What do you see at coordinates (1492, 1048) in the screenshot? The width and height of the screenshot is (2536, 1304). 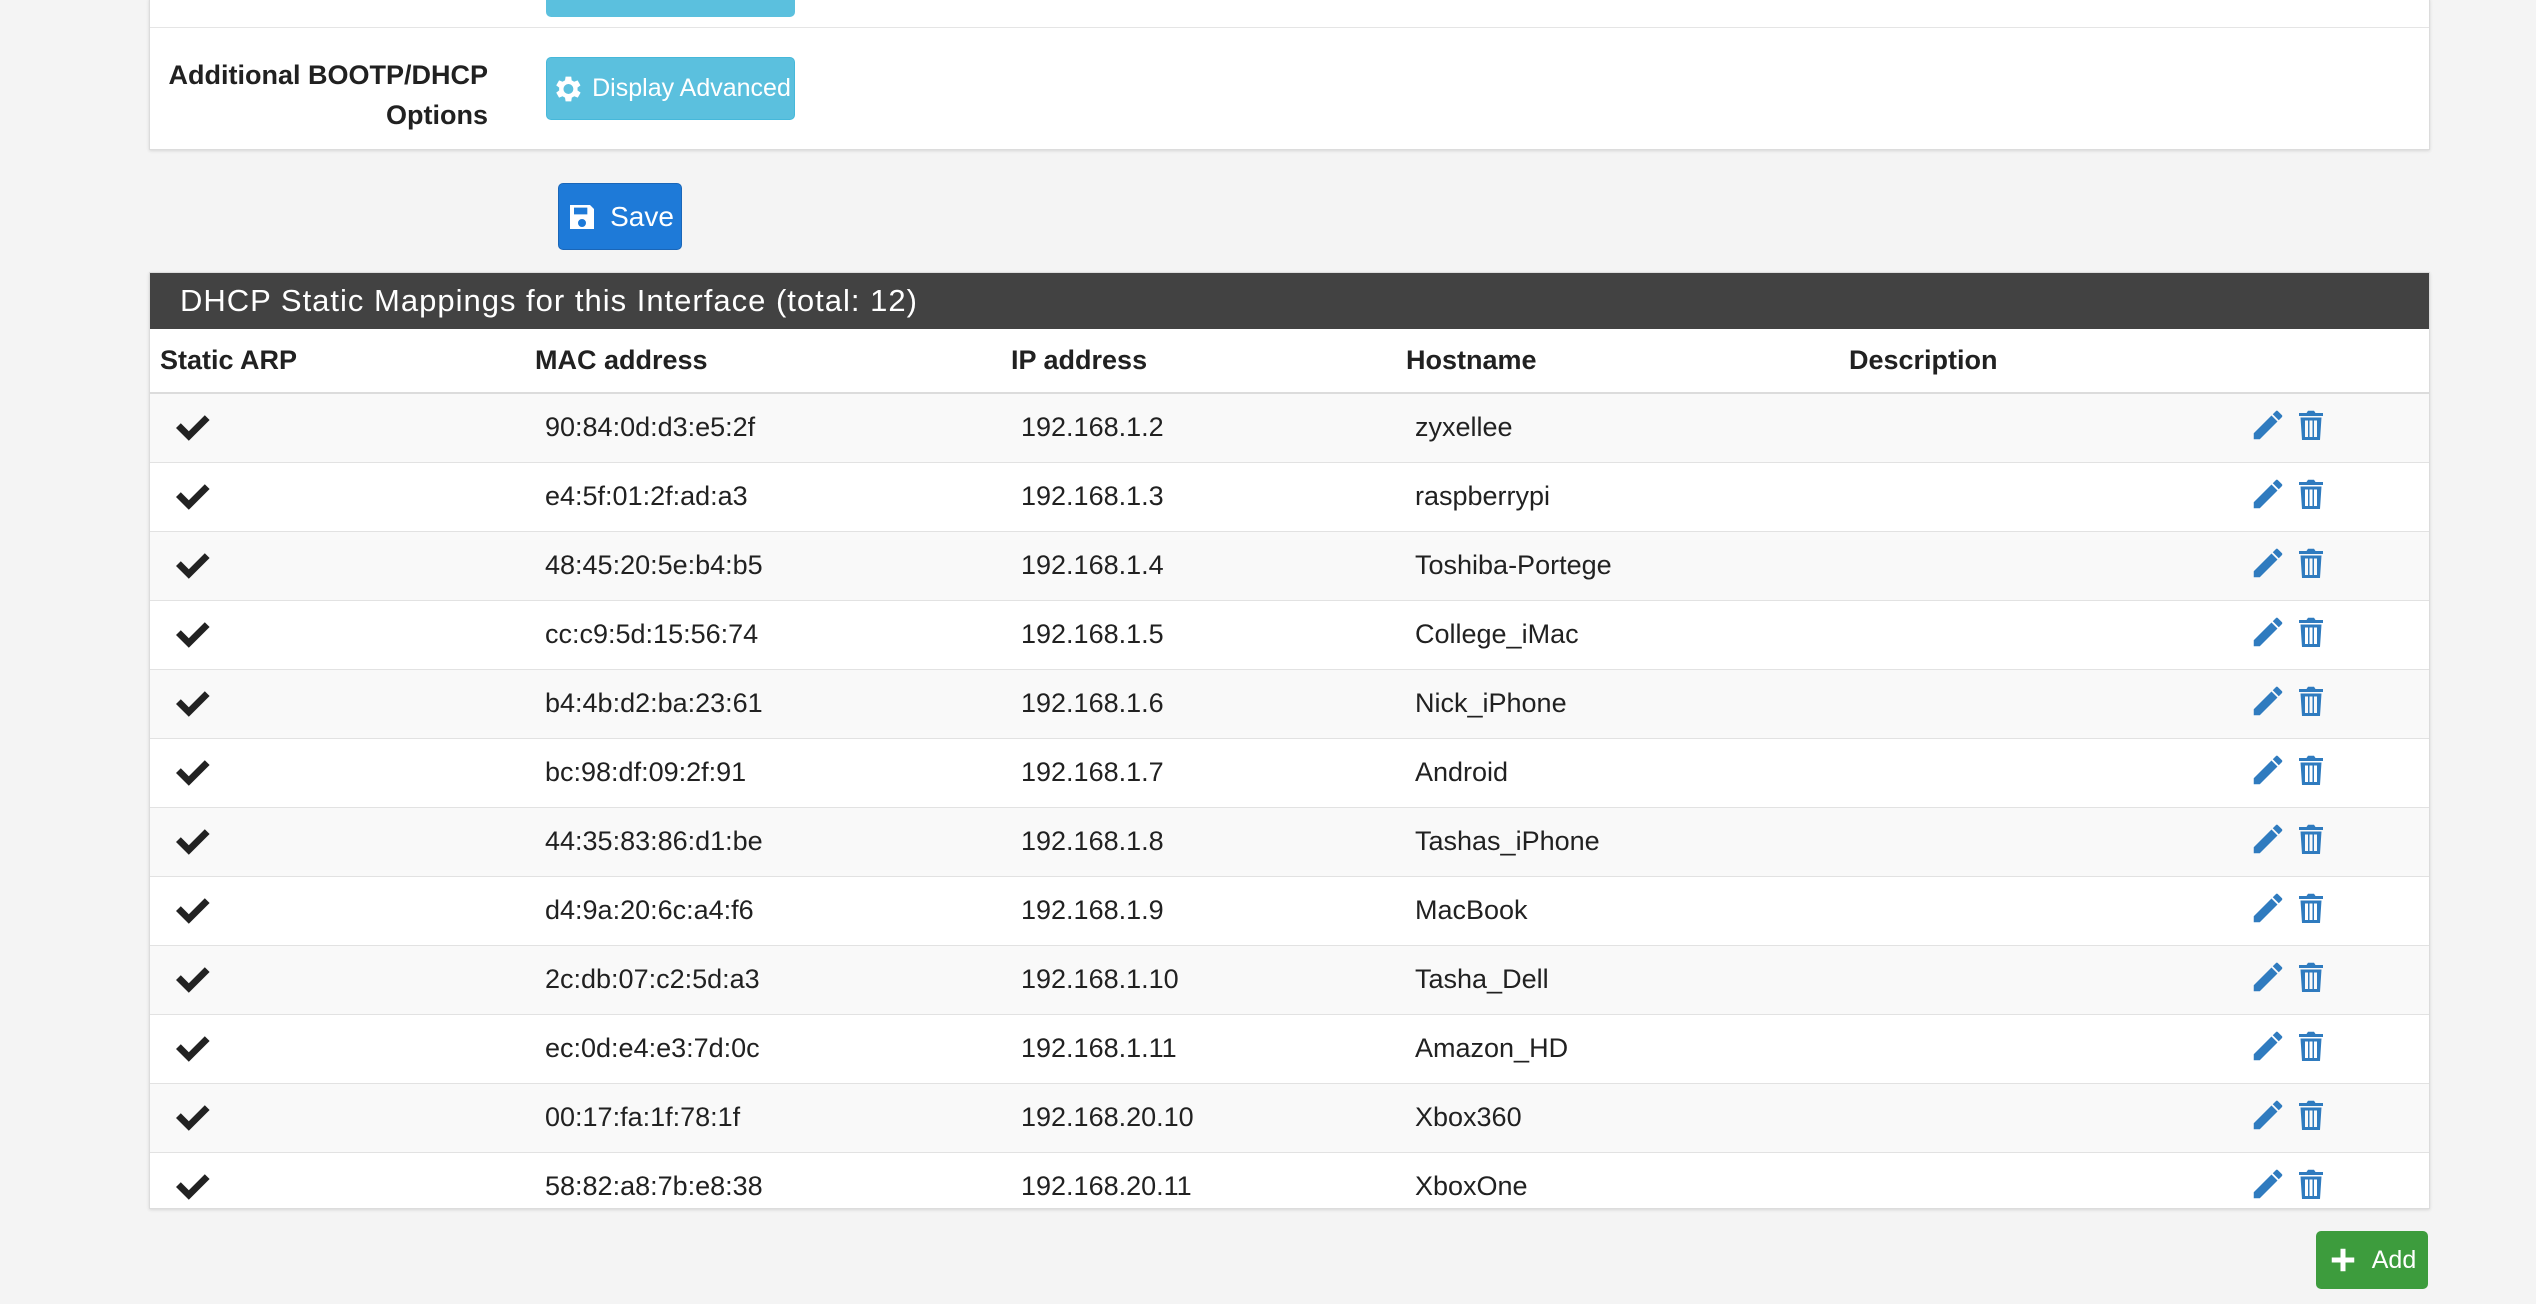 I see `hostname-cell: Amazon_HD` at bounding box center [1492, 1048].